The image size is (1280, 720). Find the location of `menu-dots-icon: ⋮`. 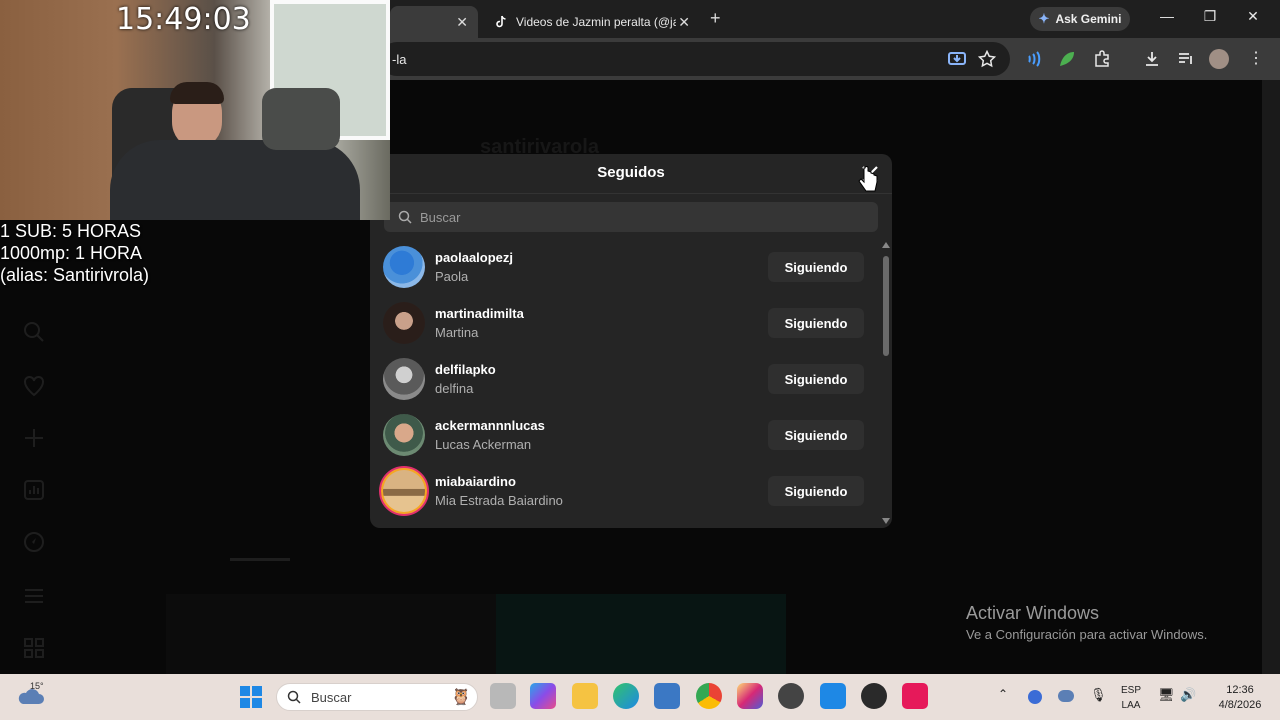

menu-dots-icon: ⋮ is located at coordinates (1256, 58).